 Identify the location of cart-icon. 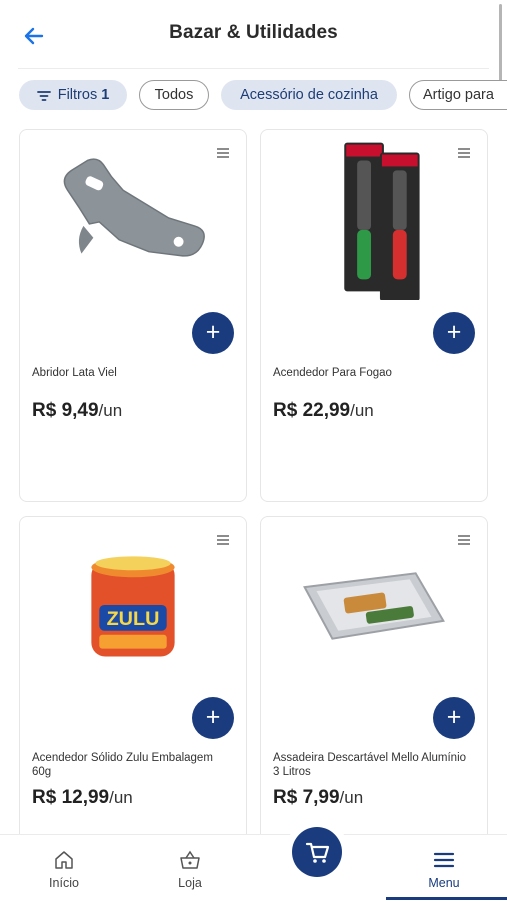
(317, 852).